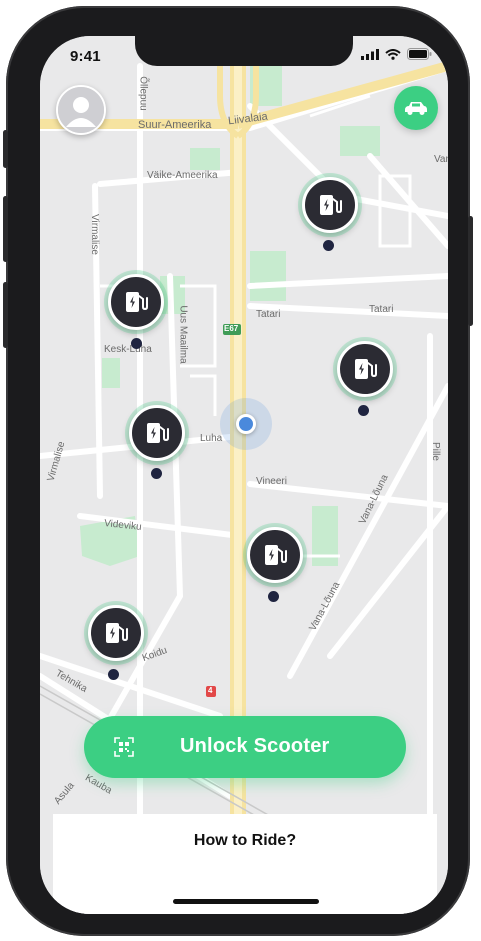 The height and width of the screenshot is (941, 481). I want to click on map-label-kesk-luha: Kesk-Luha, so click(128, 349).